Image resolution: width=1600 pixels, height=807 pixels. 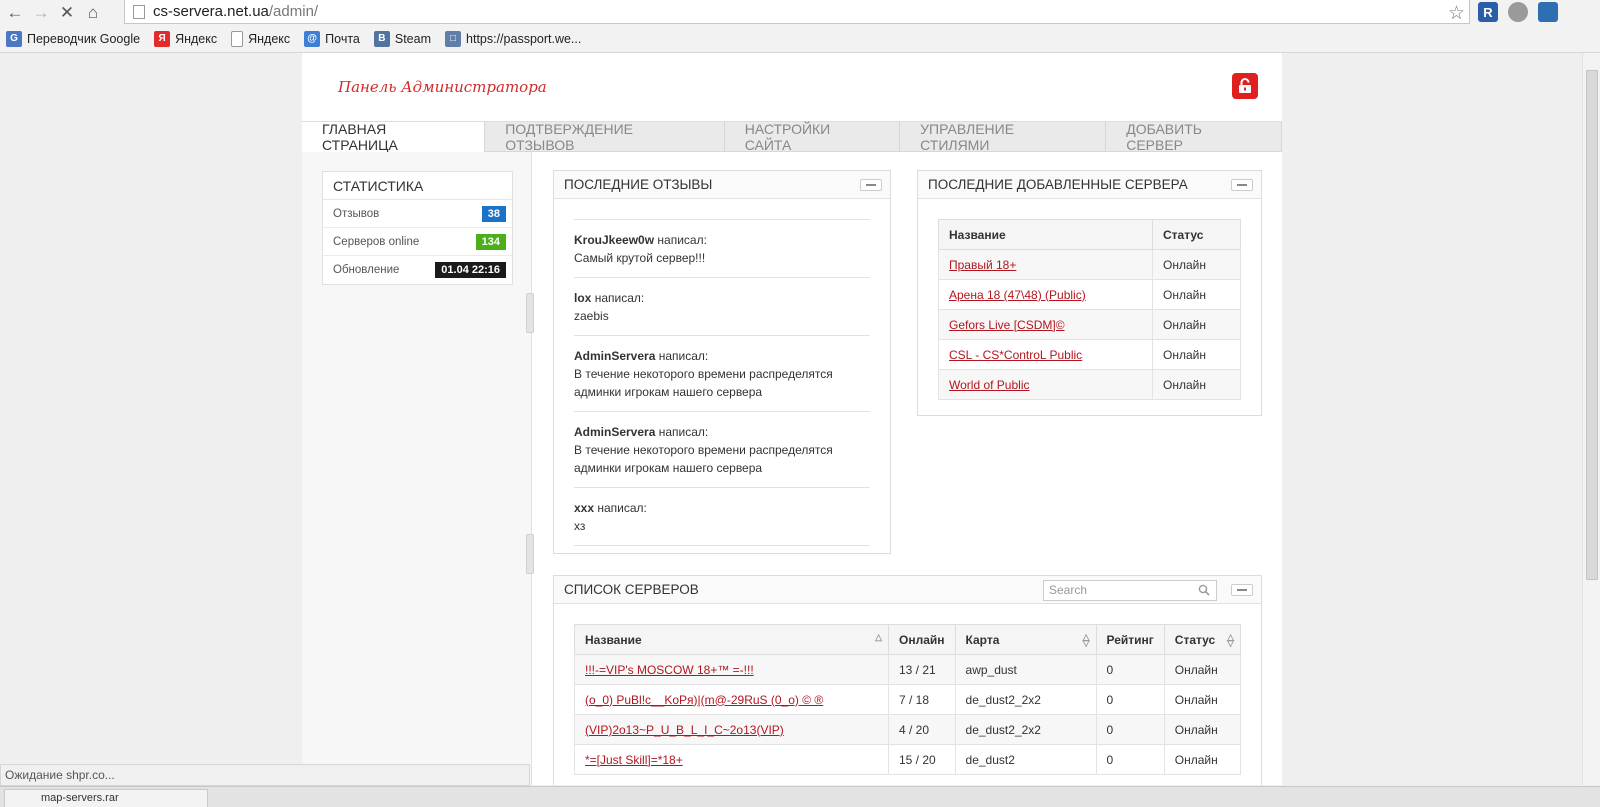 I want to click on download-label: map-servers.rar, so click(x=80, y=798).